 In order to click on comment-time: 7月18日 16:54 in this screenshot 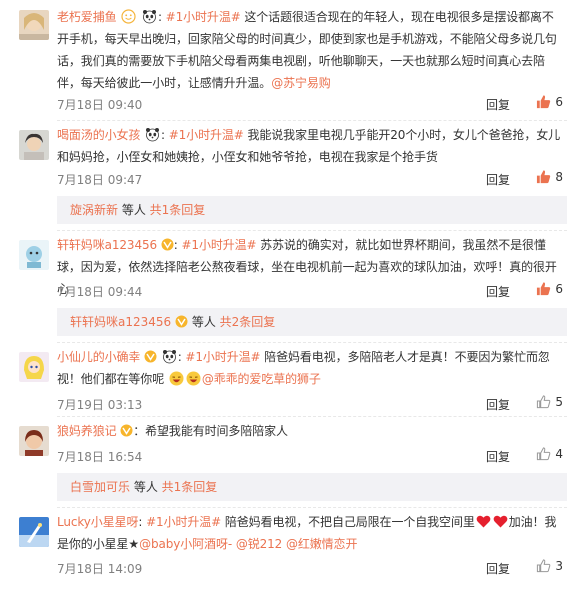, I will do `click(100, 457)`.